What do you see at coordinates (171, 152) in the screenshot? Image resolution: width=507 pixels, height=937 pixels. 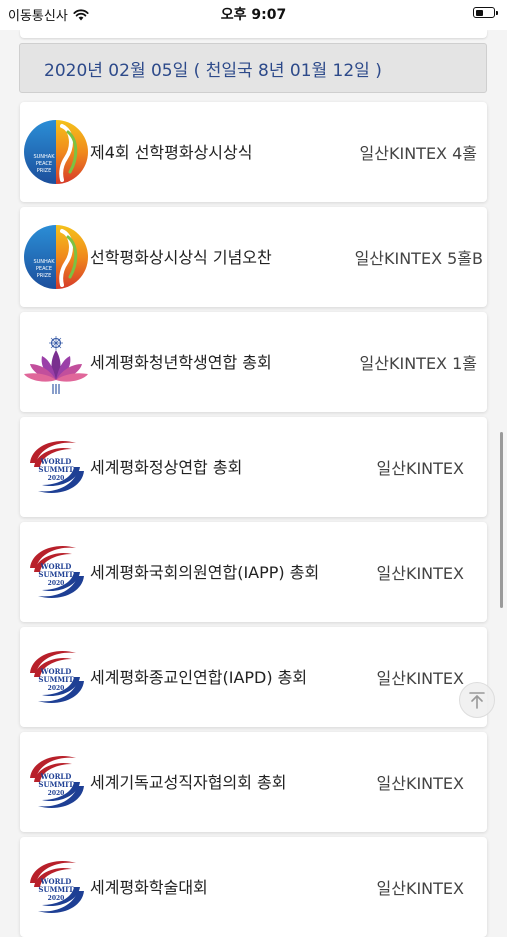 I see `event-title: 제4회 선학평화상시상식` at bounding box center [171, 152].